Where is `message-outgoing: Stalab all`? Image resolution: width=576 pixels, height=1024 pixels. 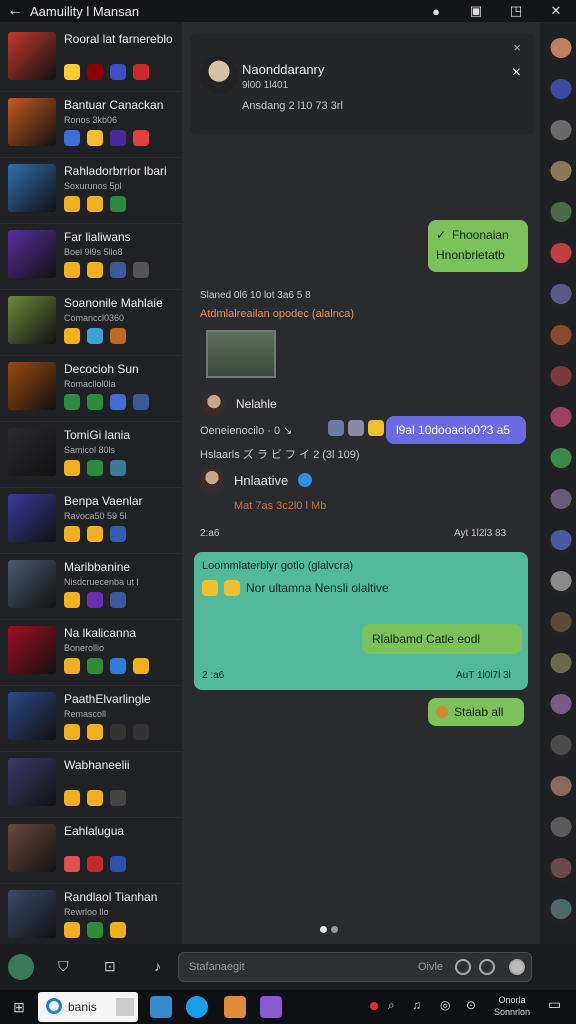
message-outgoing: Stalab all is located at coordinates (476, 712).